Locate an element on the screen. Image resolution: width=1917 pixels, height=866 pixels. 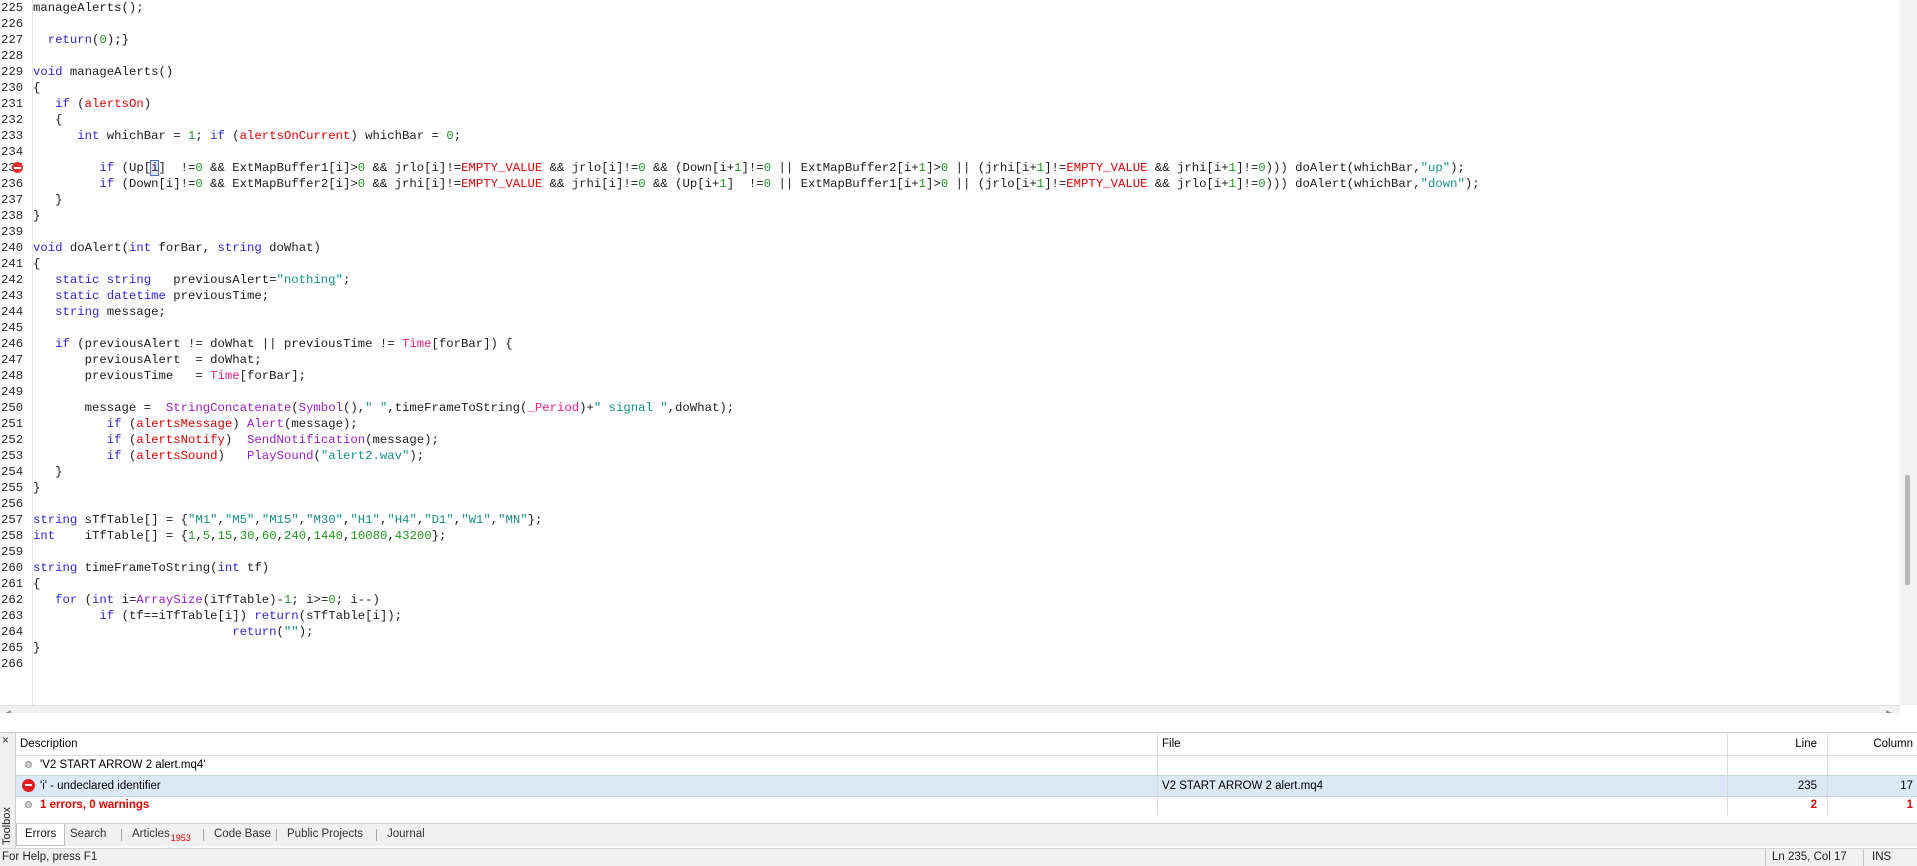
code-line: 244 string message; is located at coordinates (950, 312).